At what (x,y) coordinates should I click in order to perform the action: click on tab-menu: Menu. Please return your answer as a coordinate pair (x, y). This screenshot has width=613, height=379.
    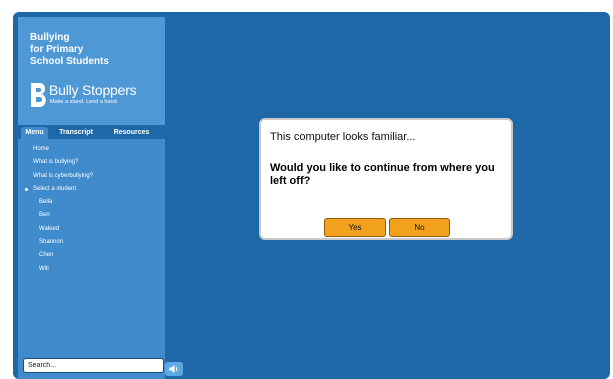
    Looking at the image, I should click on (34, 133).